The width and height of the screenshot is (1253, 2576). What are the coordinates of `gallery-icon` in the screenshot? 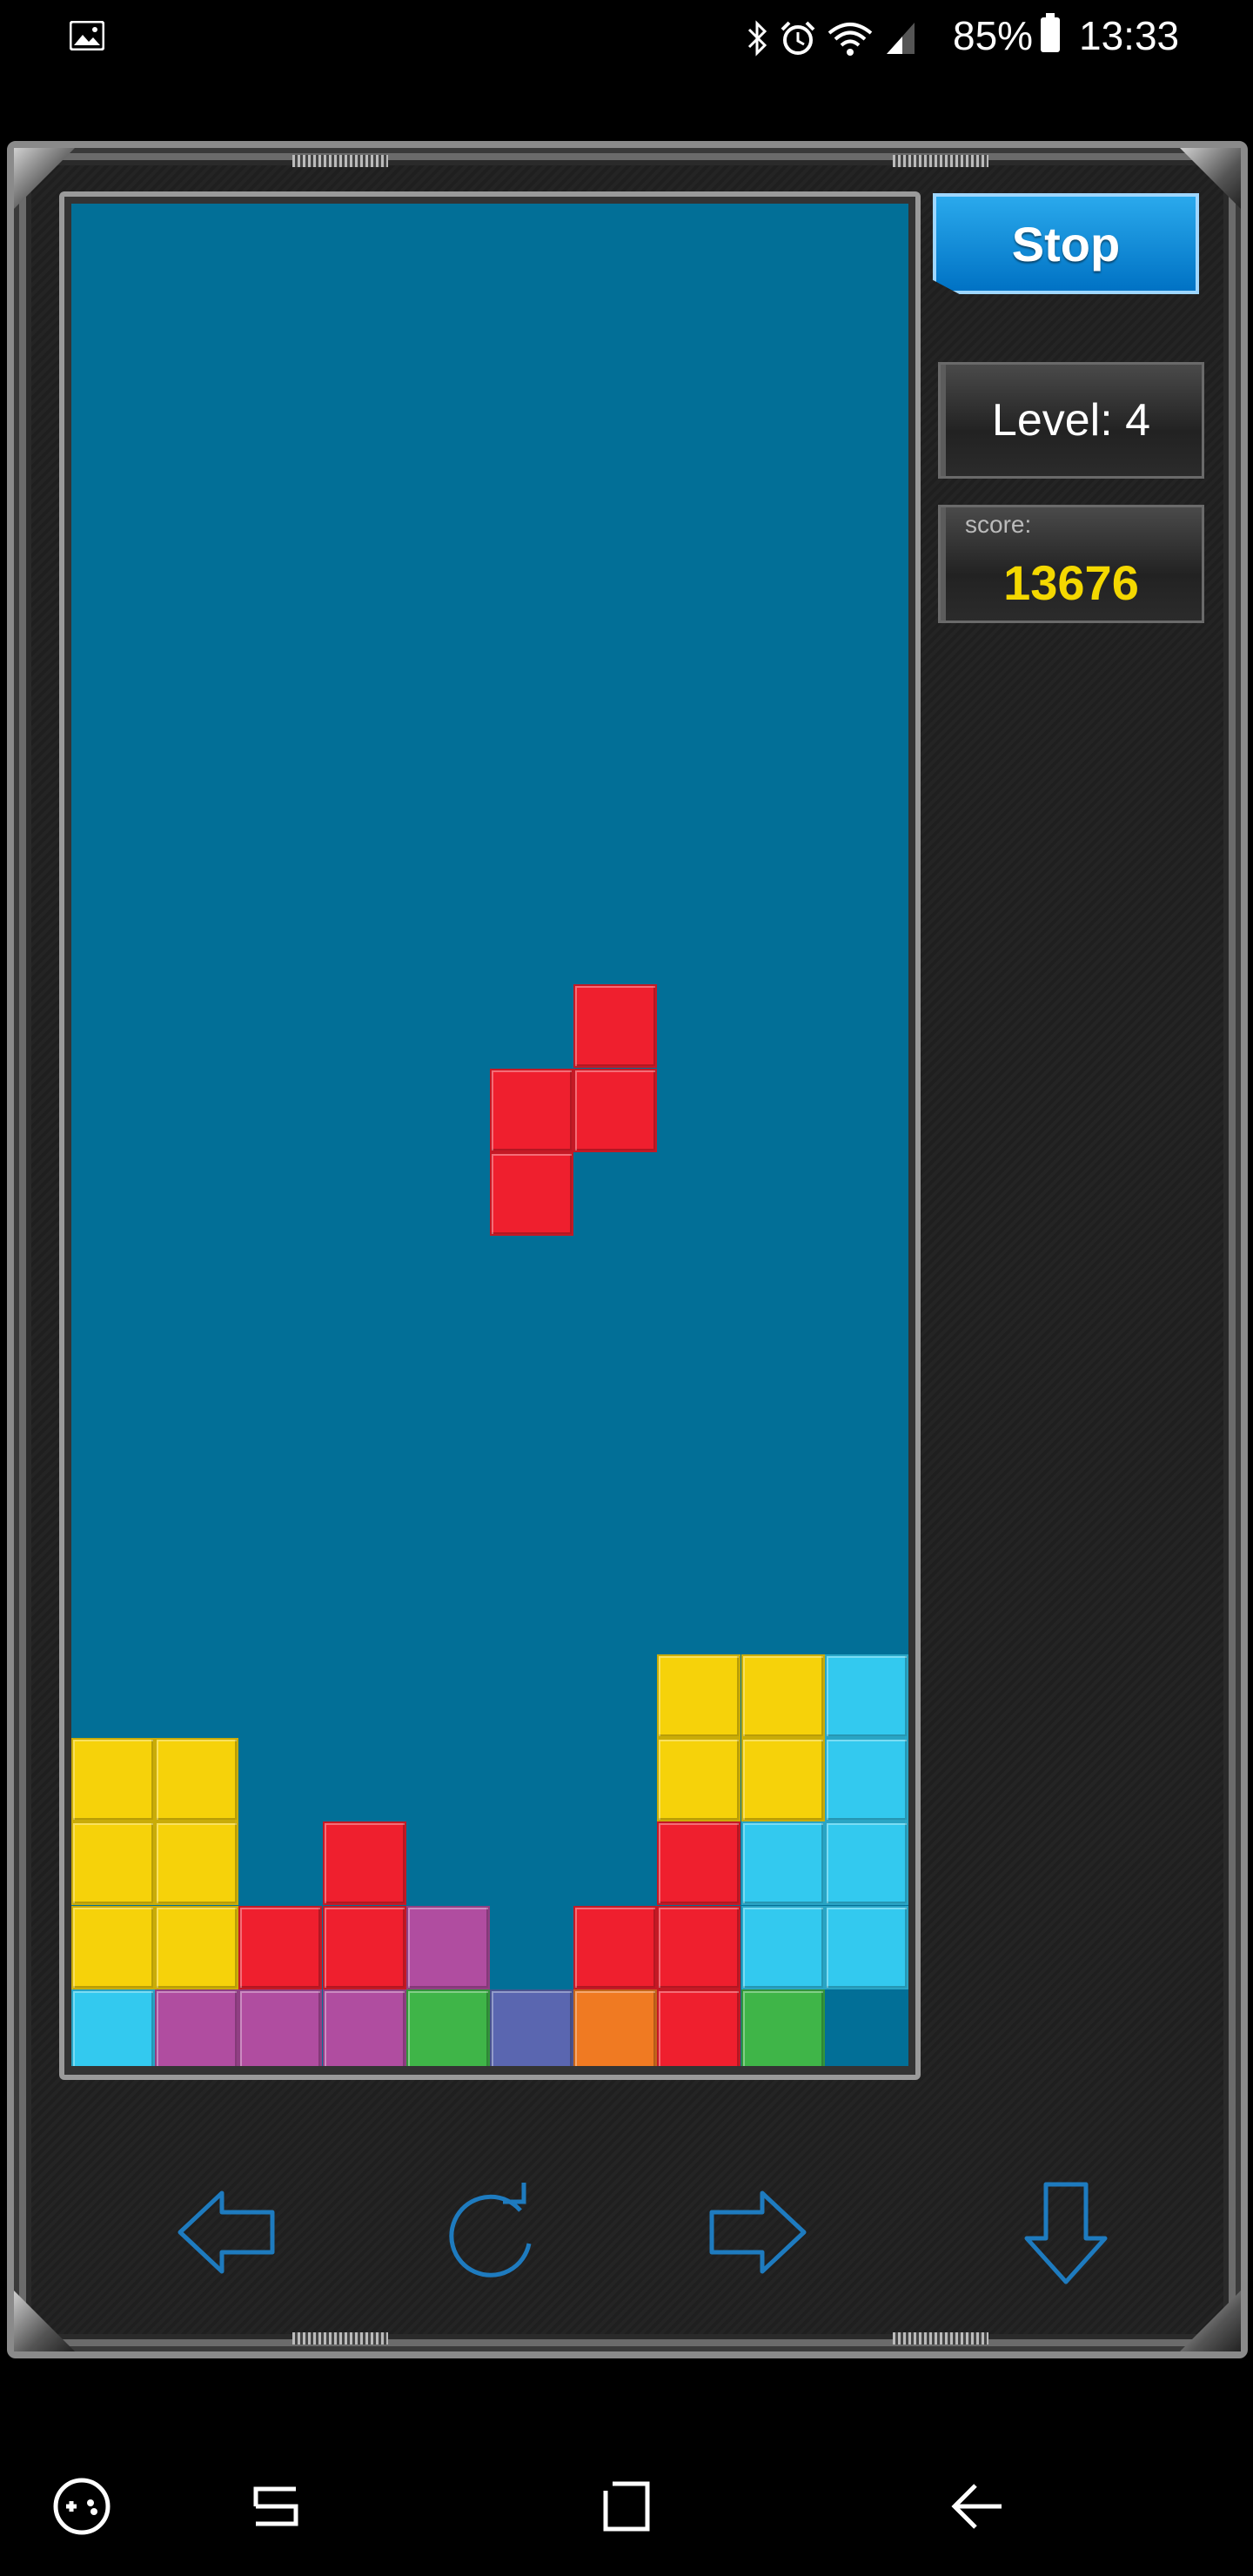 It's located at (87, 35).